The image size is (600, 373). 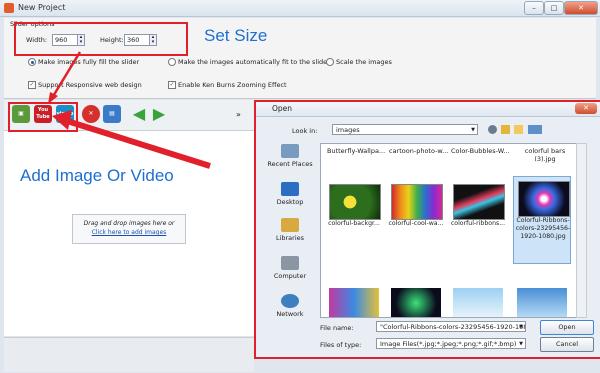 What do you see at coordinates (290, 225) in the screenshot?
I see `libraries-icon` at bounding box center [290, 225].